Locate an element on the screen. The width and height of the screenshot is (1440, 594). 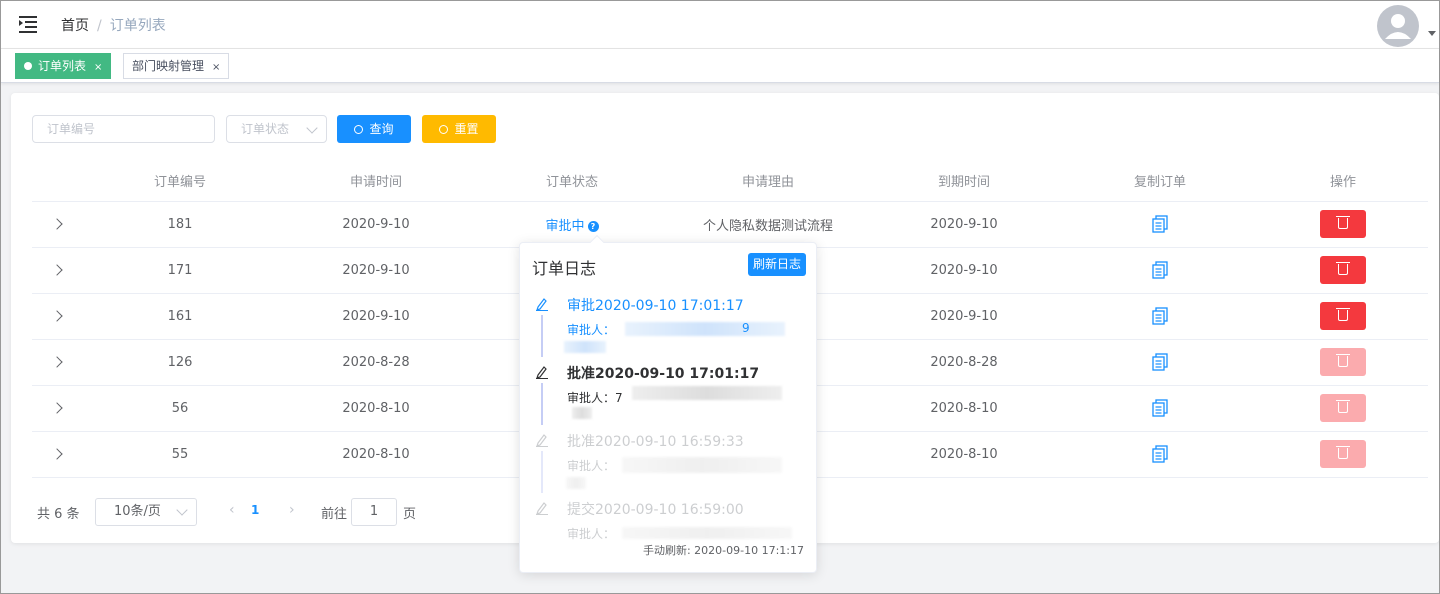
goto-page-input: 1 is located at coordinates (374, 512).